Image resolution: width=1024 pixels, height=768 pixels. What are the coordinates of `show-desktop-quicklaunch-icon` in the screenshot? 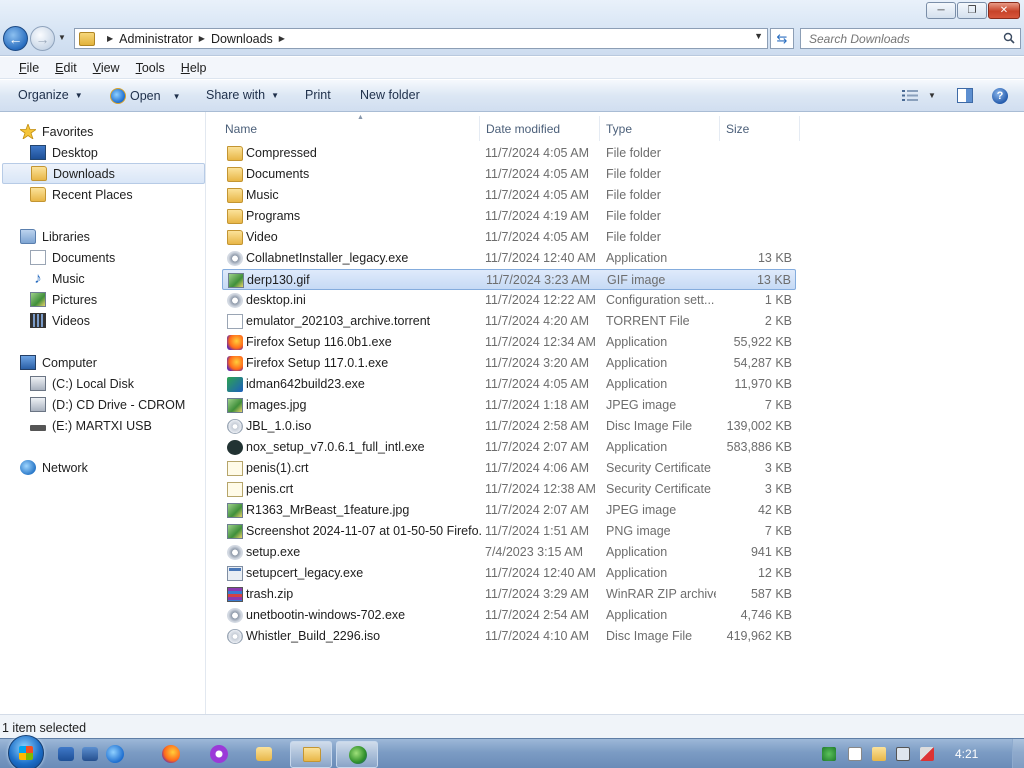 It's located at (66, 754).